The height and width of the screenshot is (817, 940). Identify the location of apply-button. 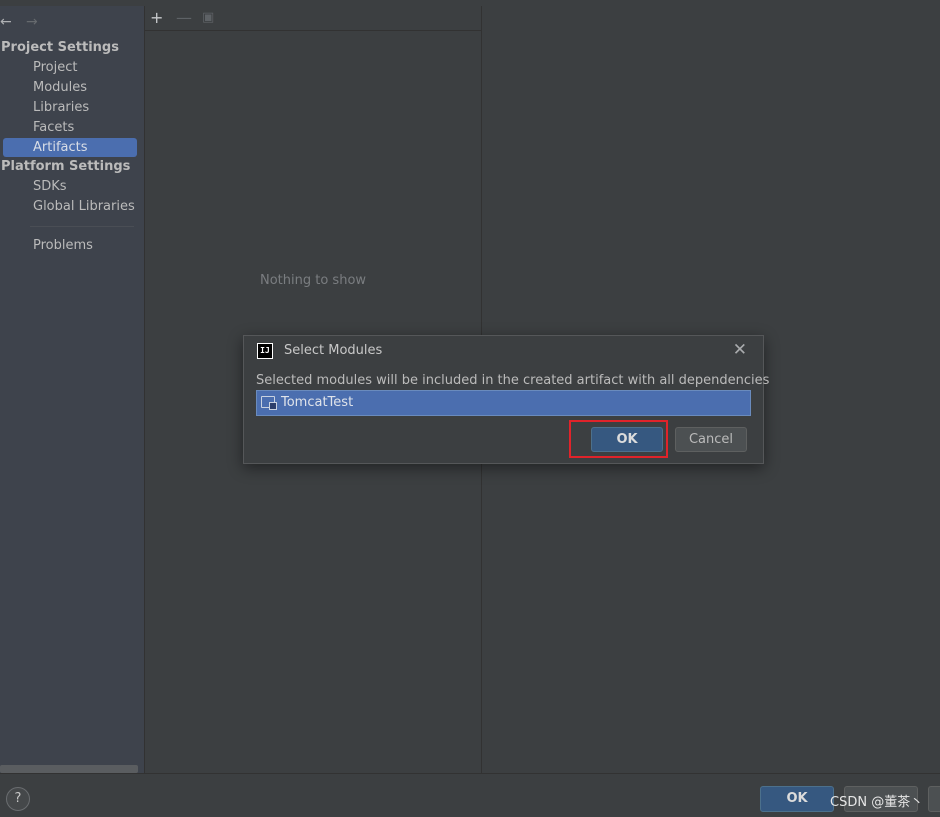
(934, 799).